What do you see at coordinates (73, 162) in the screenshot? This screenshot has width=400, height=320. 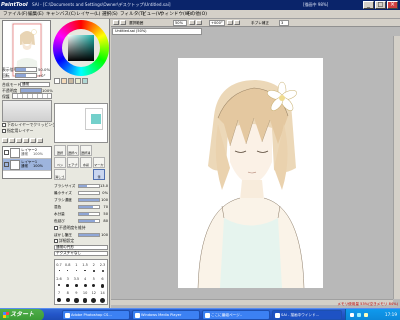 I see `tool-airbrush: エアブラシ` at bounding box center [73, 162].